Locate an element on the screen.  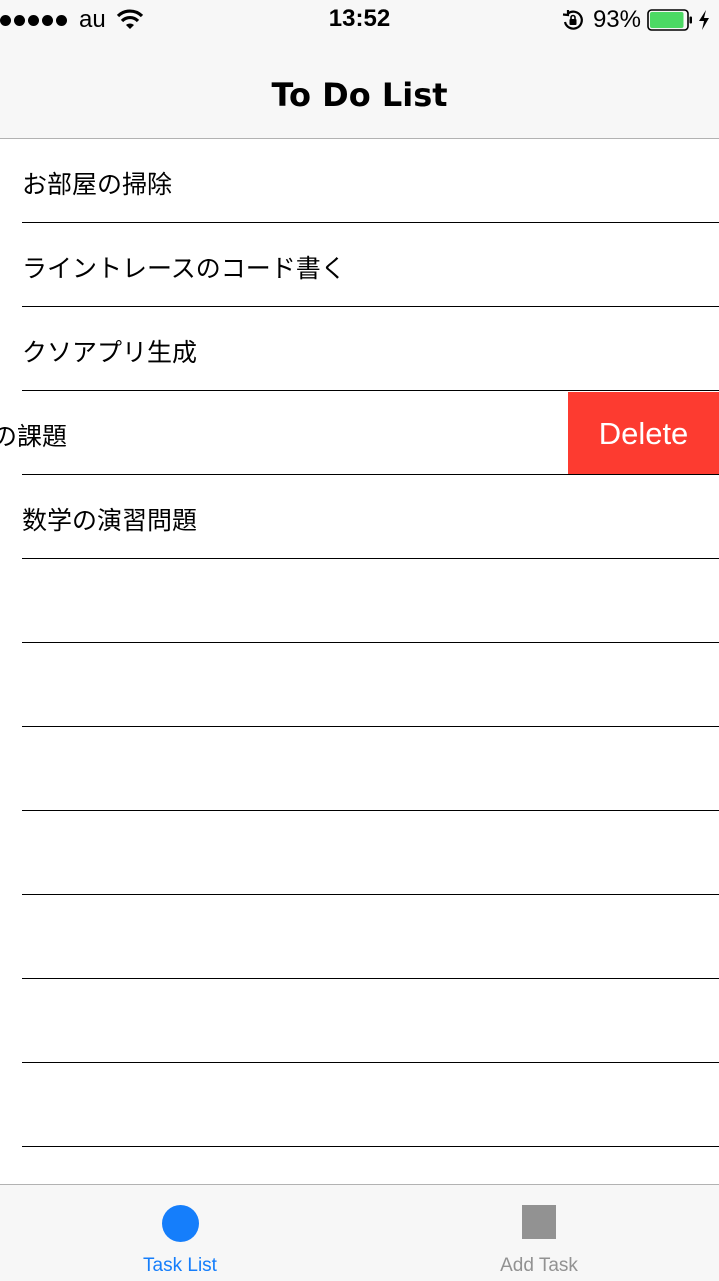
tab-add-task: Add Task is located at coordinates (539, 1233).